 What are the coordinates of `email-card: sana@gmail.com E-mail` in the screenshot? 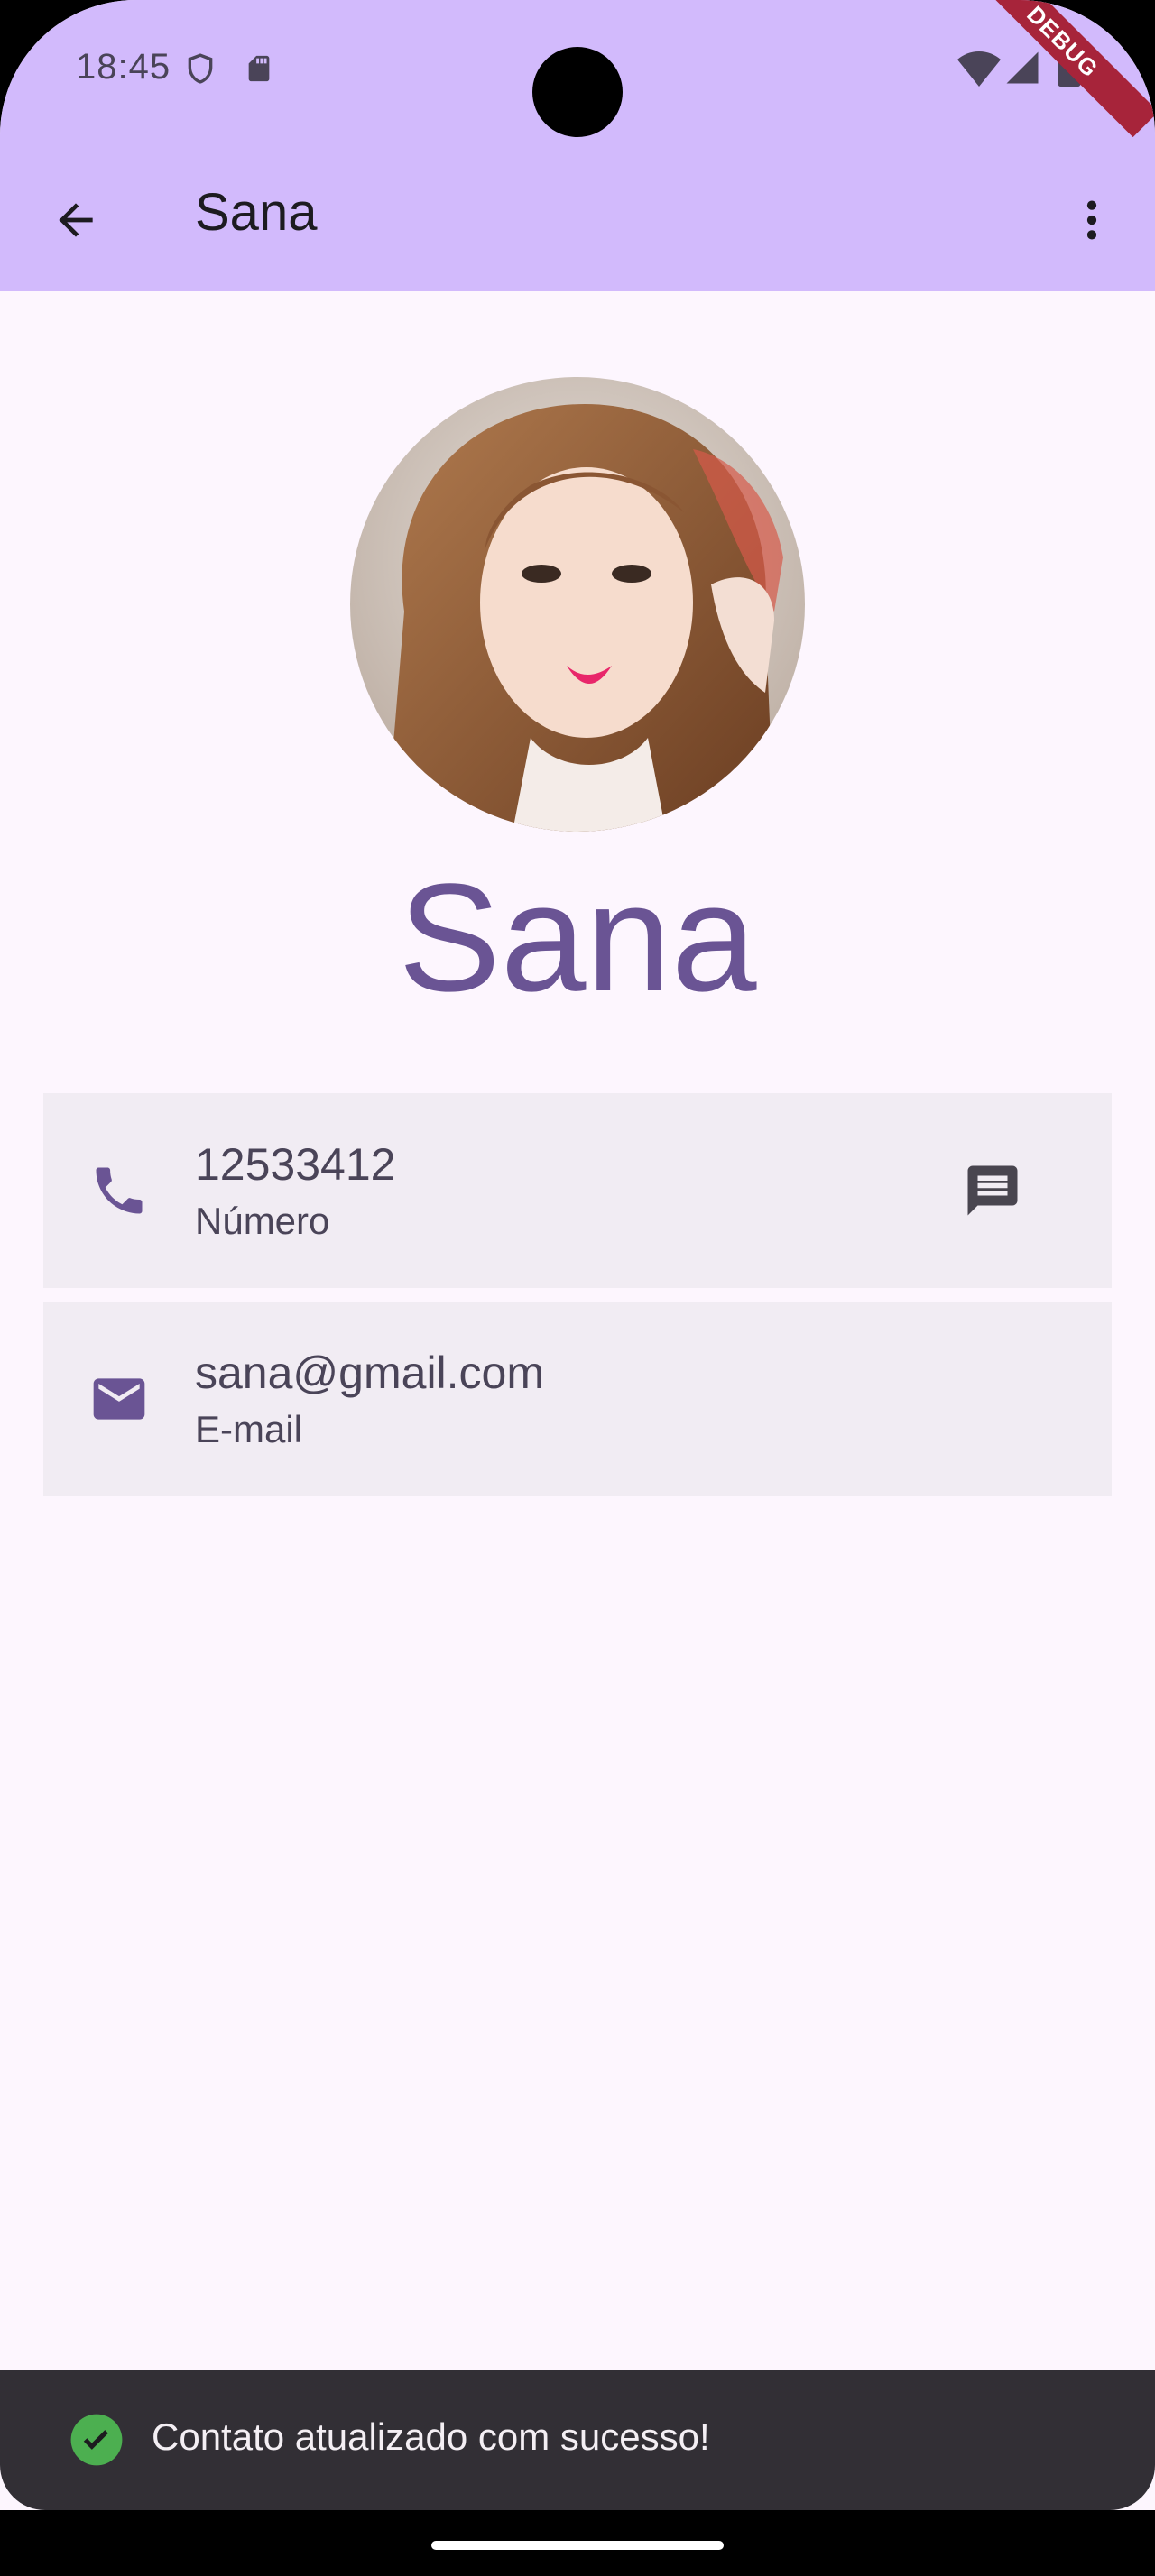 It's located at (577, 1399).